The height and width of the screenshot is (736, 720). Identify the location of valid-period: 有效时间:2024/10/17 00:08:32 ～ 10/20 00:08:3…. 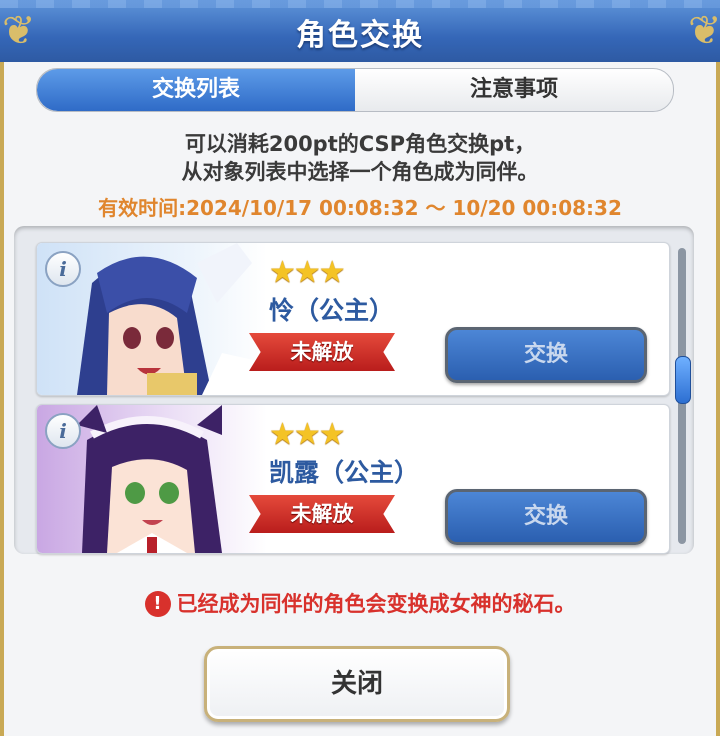
(360, 208).